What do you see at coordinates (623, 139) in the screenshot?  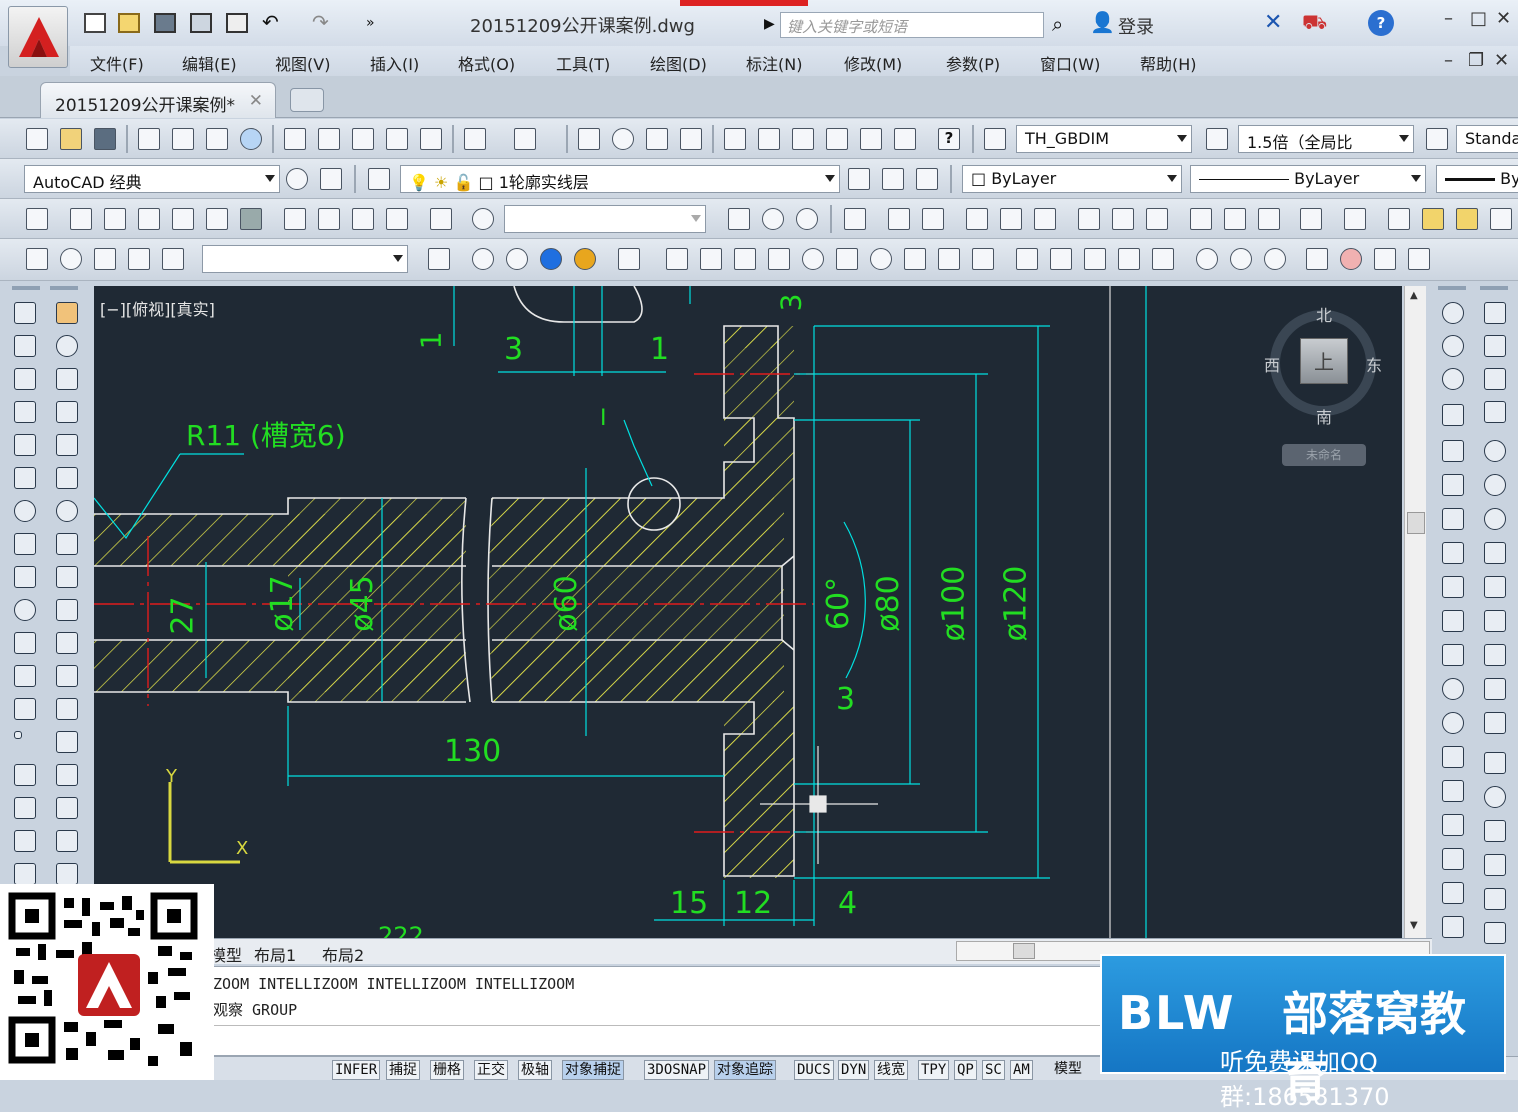 I see `zoom-realtime-icon` at bounding box center [623, 139].